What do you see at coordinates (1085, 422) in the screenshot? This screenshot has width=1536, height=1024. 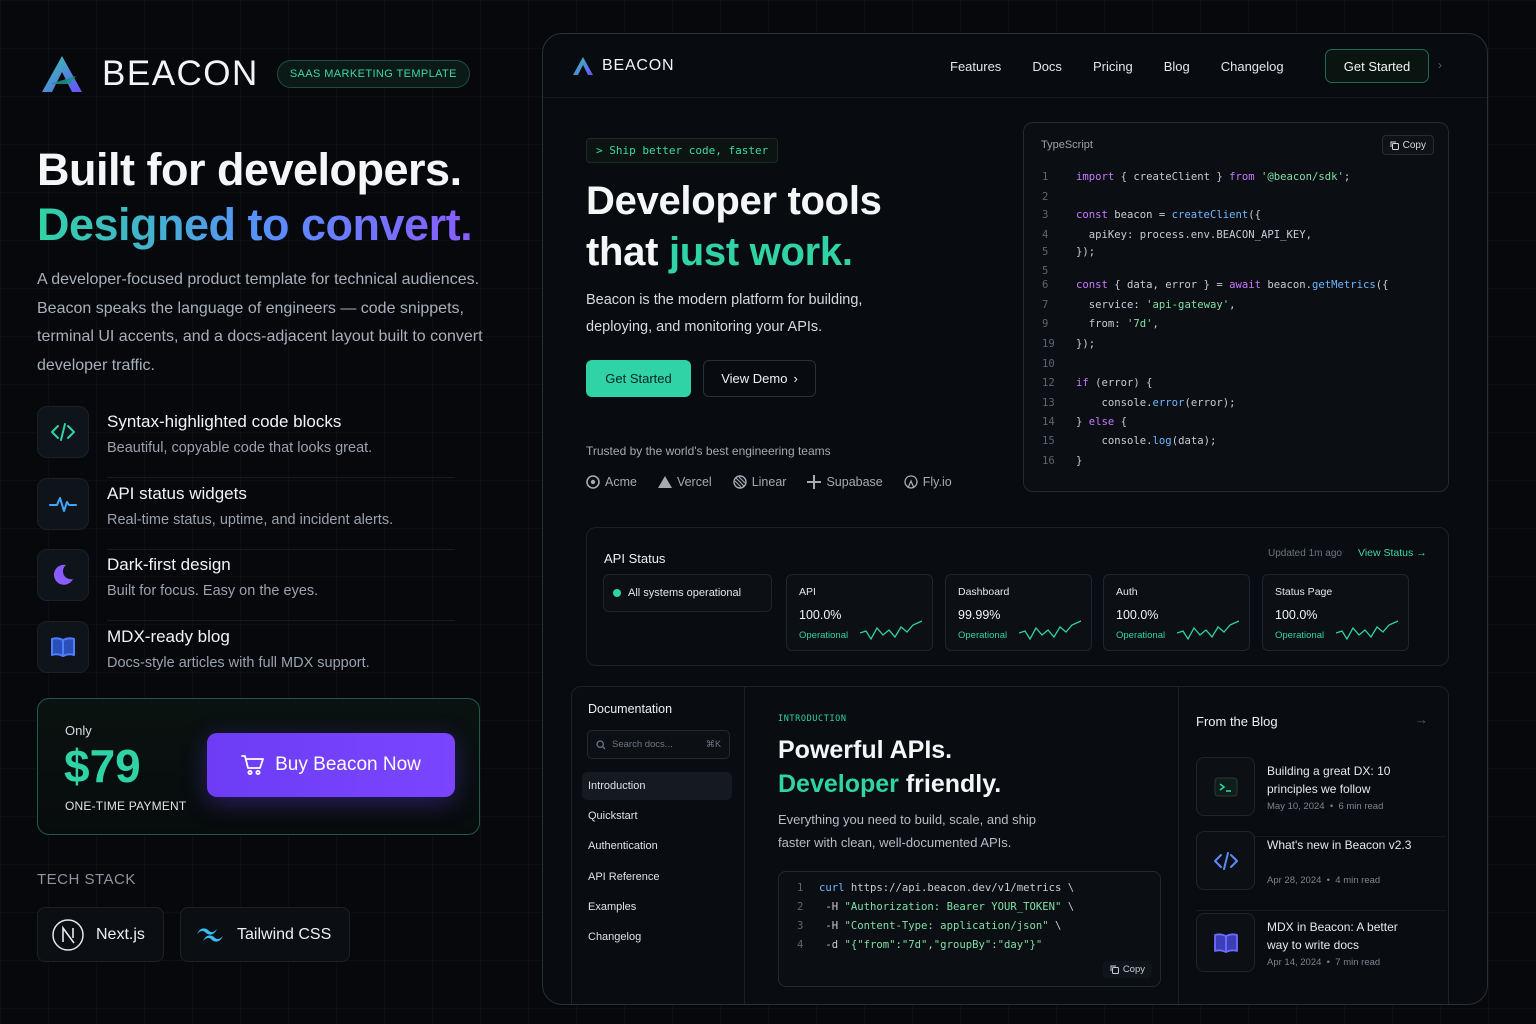 I see `code-line: 14} else {` at bounding box center [1085, 422].